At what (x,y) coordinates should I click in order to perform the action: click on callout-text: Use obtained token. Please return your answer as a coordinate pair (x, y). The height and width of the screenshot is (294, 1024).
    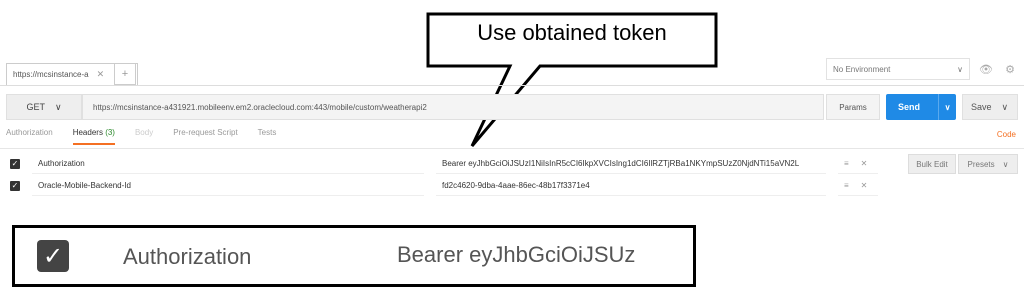
    Looking at the image, I should click on (572, 32).